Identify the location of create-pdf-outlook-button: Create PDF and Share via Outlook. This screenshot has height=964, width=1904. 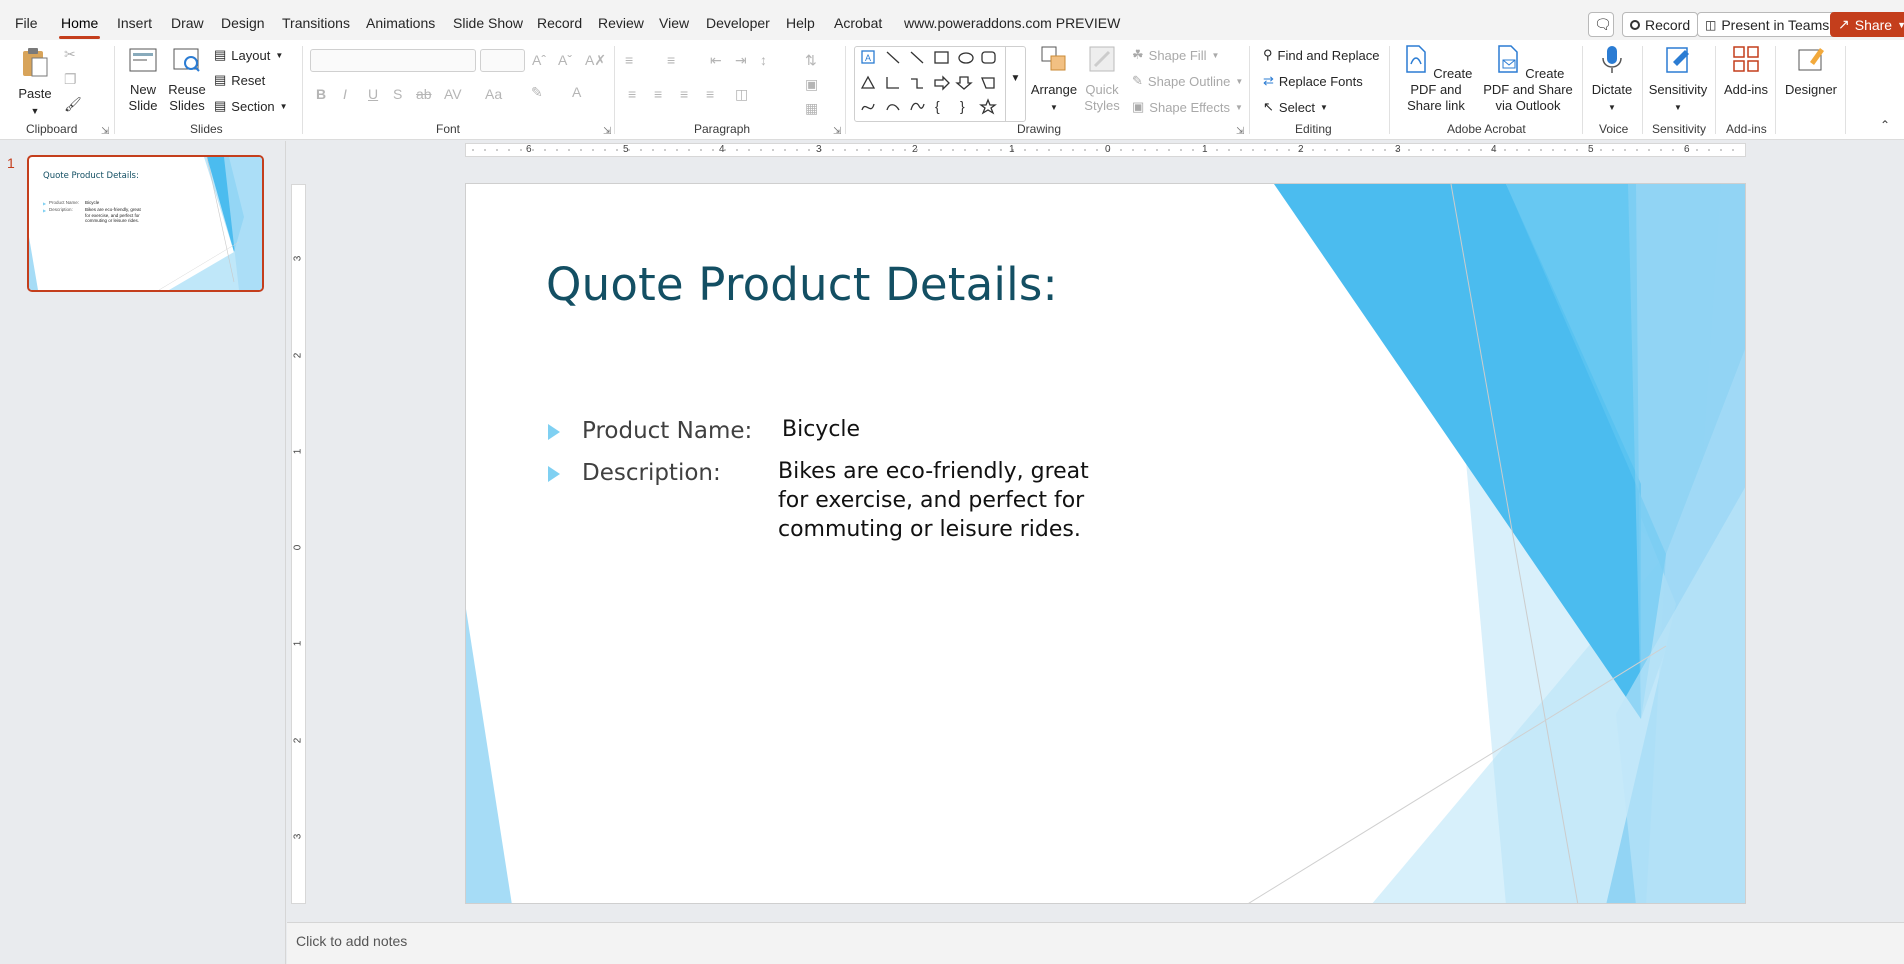
(1528, 79).